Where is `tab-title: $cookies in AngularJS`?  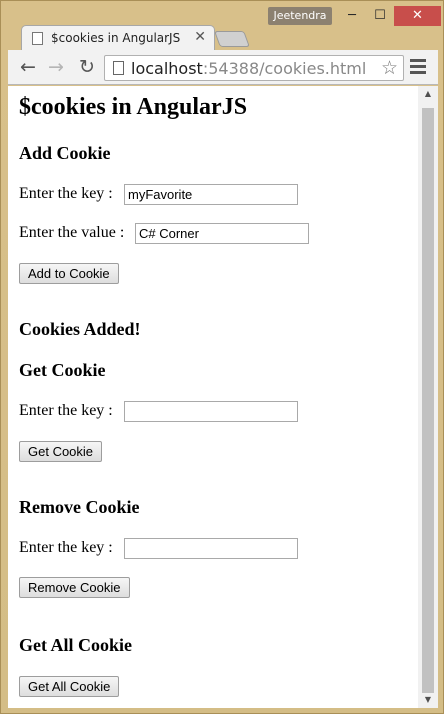
tab-title: $cookies in AngularJS is located at coordinates (116, 38).